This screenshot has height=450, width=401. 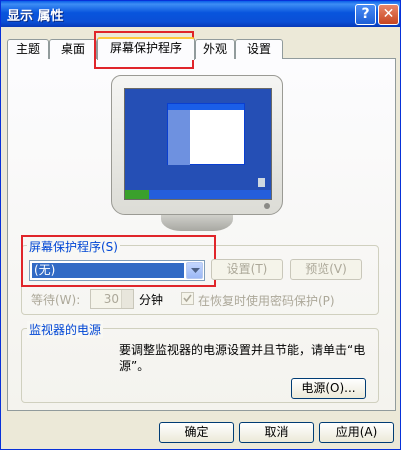 What do you see at coordinates (266, 301) in the screenshot?
I see `password-checkbox-label: 在恢复时使用密码保护(P)` at bounding box center [266, 301].